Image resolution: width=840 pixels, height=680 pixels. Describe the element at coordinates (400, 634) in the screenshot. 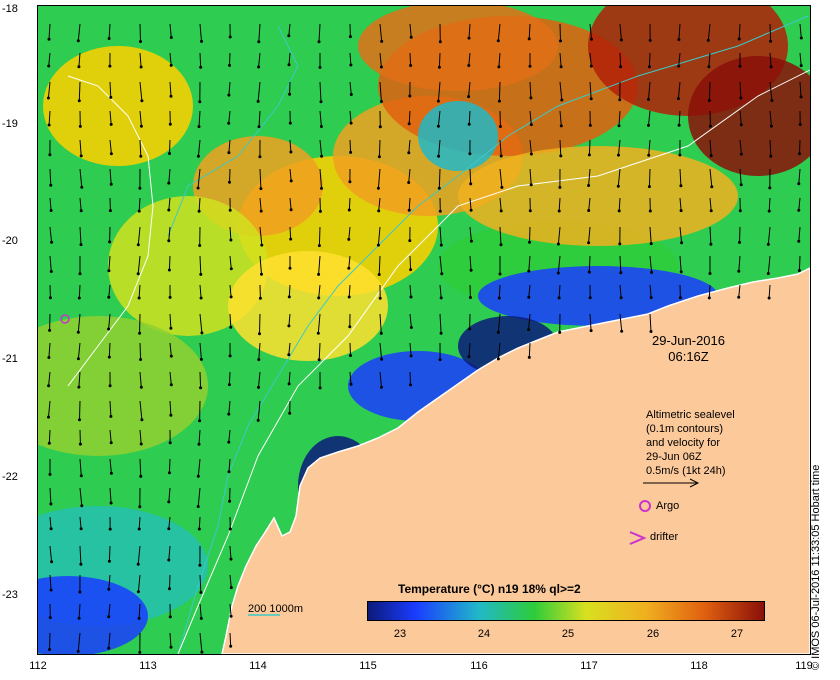

I see `colorbar-tick-label: 23` at that location.